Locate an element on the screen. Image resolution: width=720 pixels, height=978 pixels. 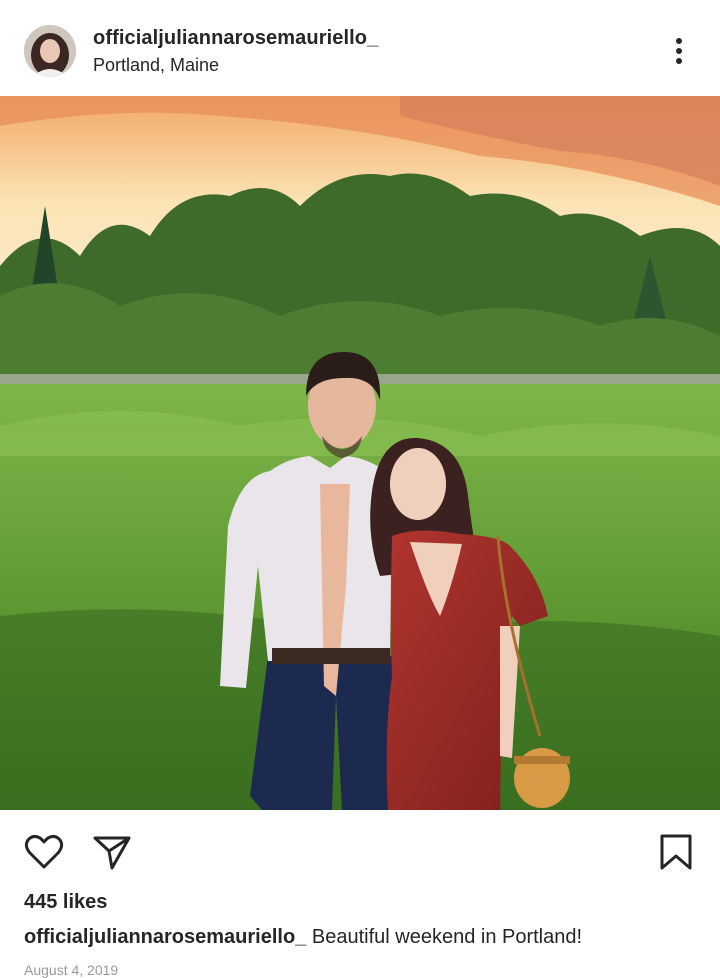
post-username: officialjuliannarosemauriello_ is located at coordinates (235, 38).